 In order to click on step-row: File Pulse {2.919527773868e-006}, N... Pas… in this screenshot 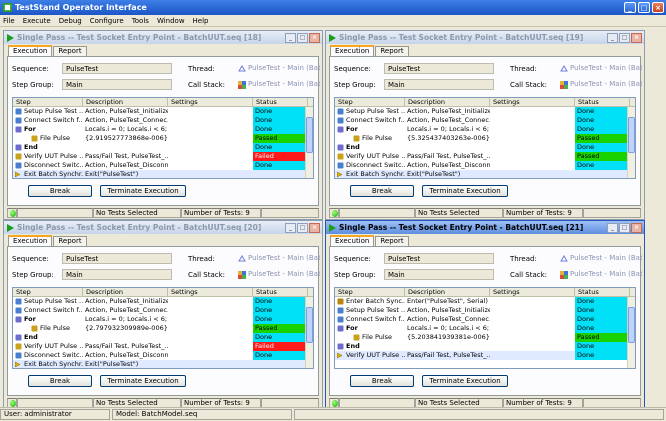, I will do `click(163, 138)`.